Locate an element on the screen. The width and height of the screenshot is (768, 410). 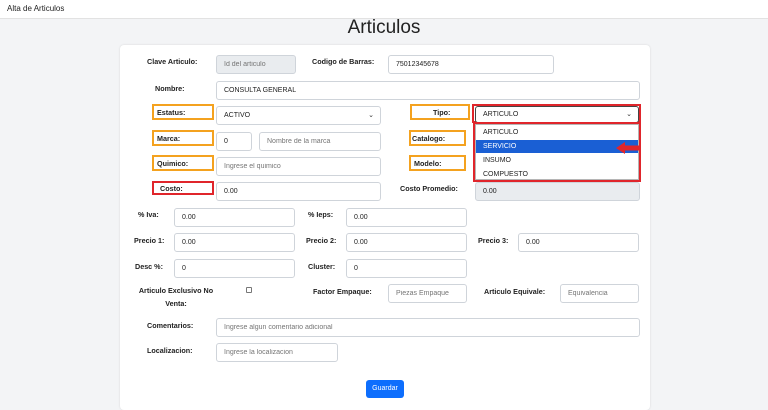
cluster-input: 0 is located at coordinates (406, 268).